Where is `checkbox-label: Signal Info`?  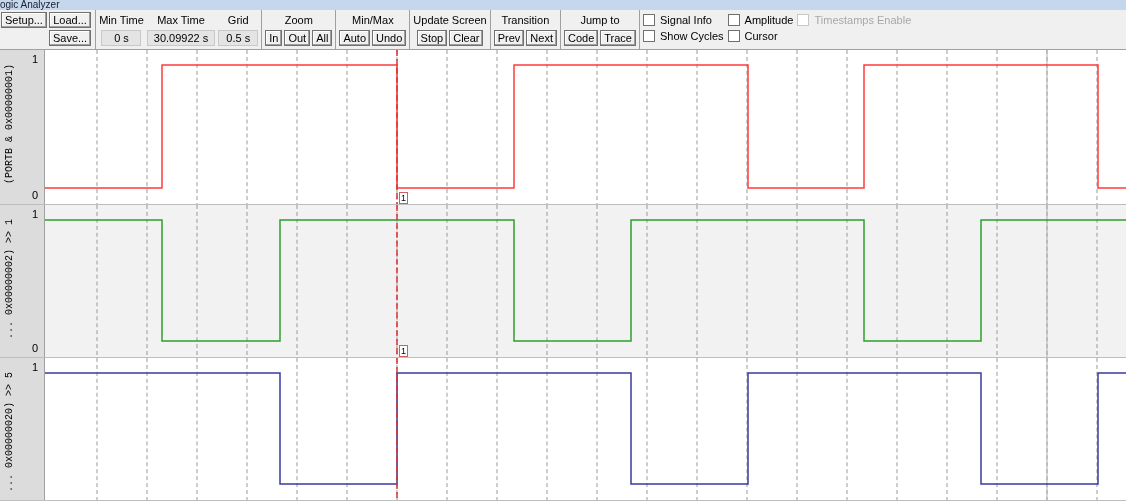
checkbox-label: Signal Info is located at coordinates (686, 20).